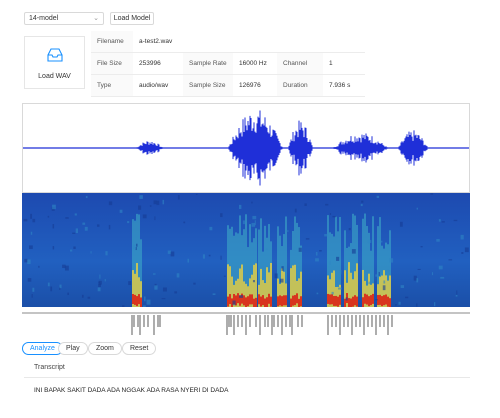  I want to click on channel-value: 1, so click(344, 63).